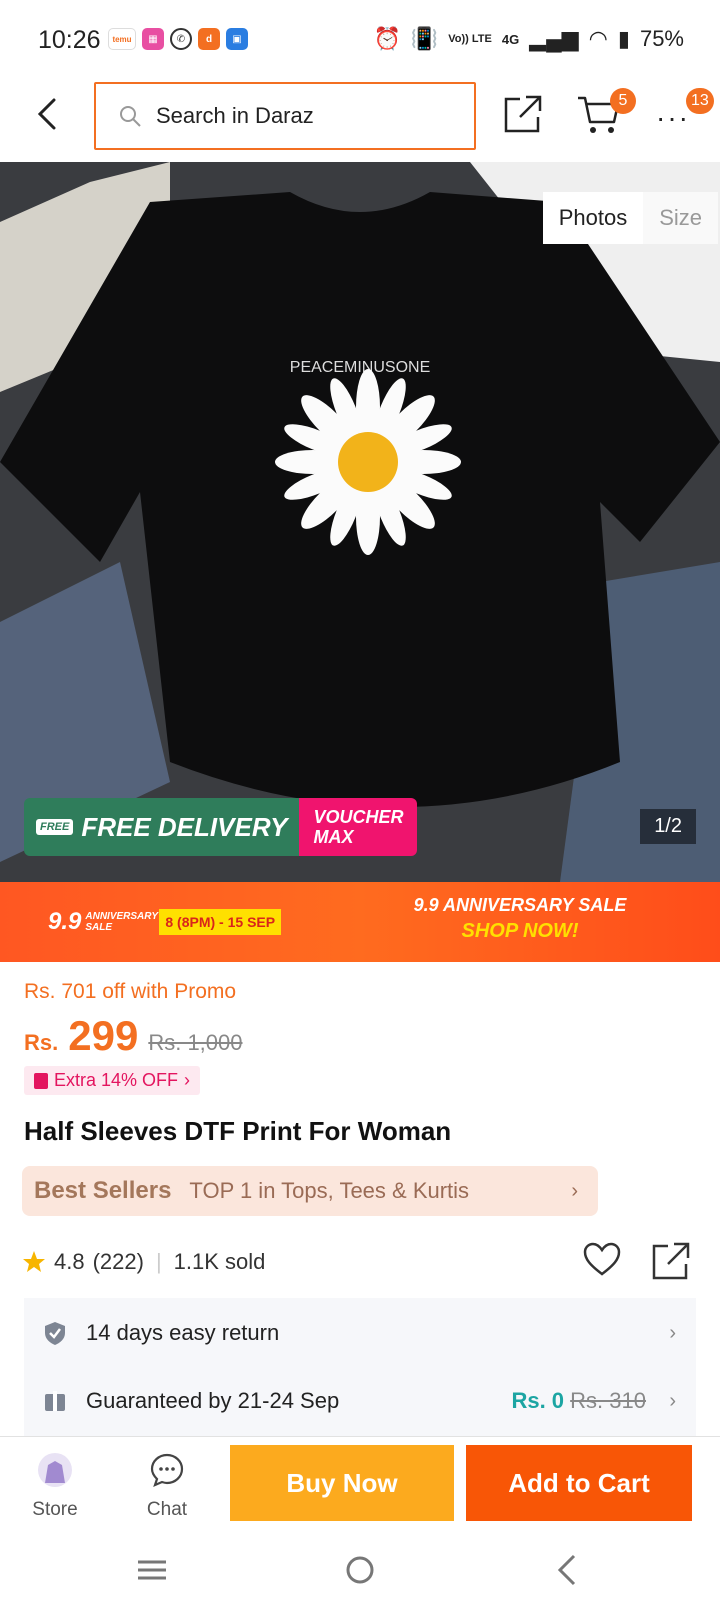 The height and width of the screenshot is (1608, 720). What do you see at coordinates (235, 115) in the screenshot?
I see `search-placeholder: Search in Daraz` at bounding box center [235, 115].